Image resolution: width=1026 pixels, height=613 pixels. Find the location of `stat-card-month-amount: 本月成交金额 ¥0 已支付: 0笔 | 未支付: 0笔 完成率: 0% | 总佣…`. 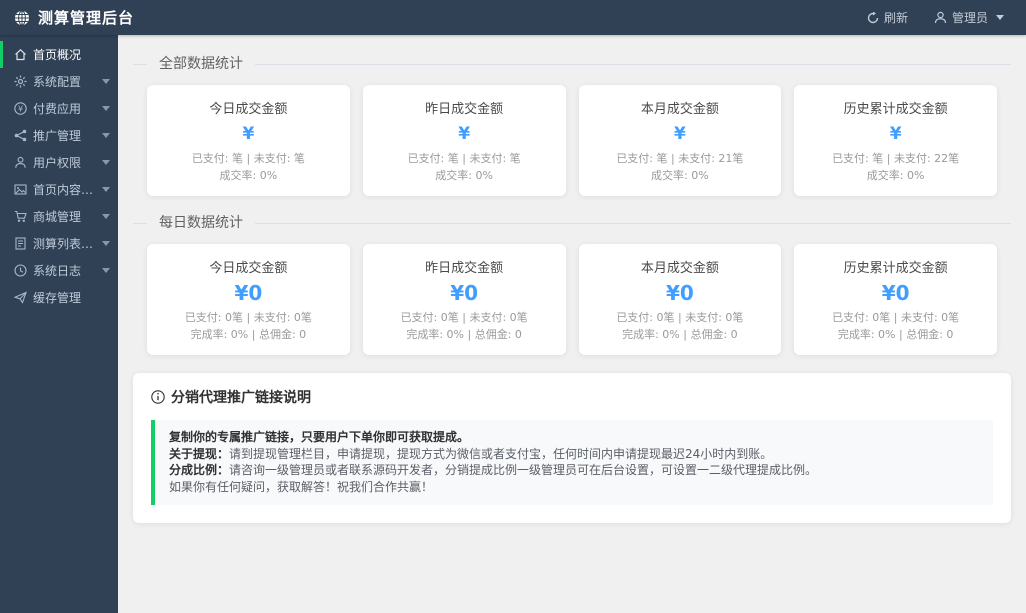

stat-card-month-amount: 本月成交金额 ¥0 已支付: 0笔 | 未支付: 0笔 完成率: 0% | 总佣… is located at coordinates (680, 299).